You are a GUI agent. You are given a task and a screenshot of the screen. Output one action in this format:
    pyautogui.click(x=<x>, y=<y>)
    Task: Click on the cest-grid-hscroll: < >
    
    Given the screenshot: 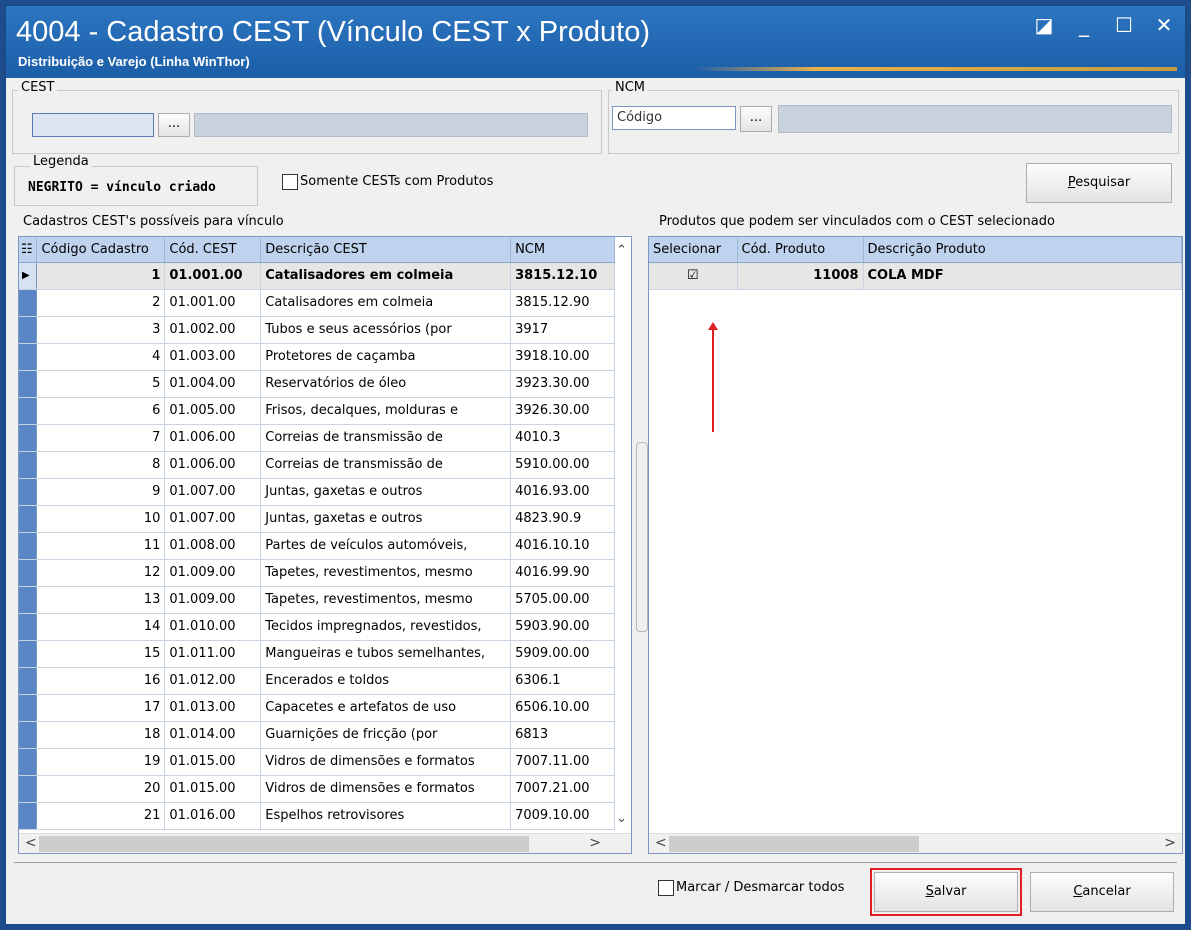 What is the action you would take?
    pyautogui.click(x=325, y=843)
    